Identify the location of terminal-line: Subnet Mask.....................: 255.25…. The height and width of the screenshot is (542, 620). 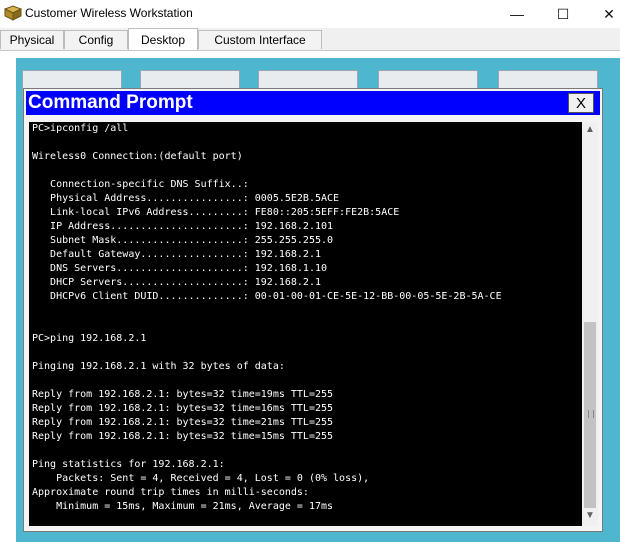
(183, 240).